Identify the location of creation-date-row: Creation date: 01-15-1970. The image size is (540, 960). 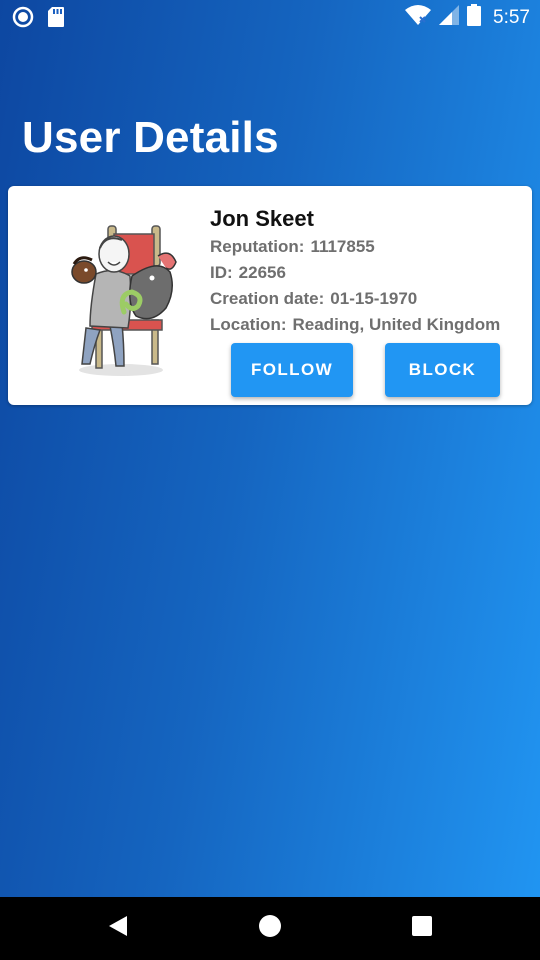
(355, 299).